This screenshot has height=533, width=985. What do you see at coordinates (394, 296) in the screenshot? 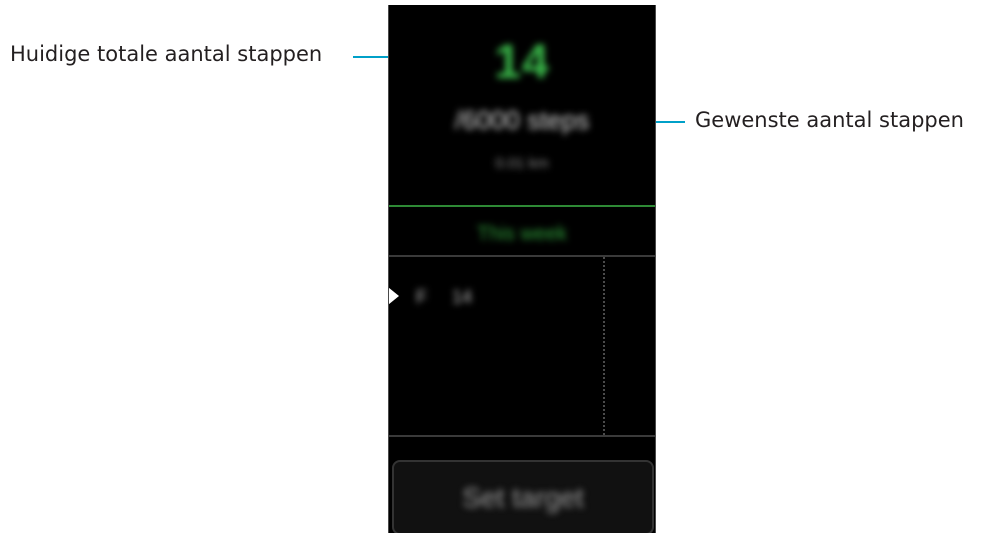
I see `current-day-marker-icon` at bounding box center [394, 296].